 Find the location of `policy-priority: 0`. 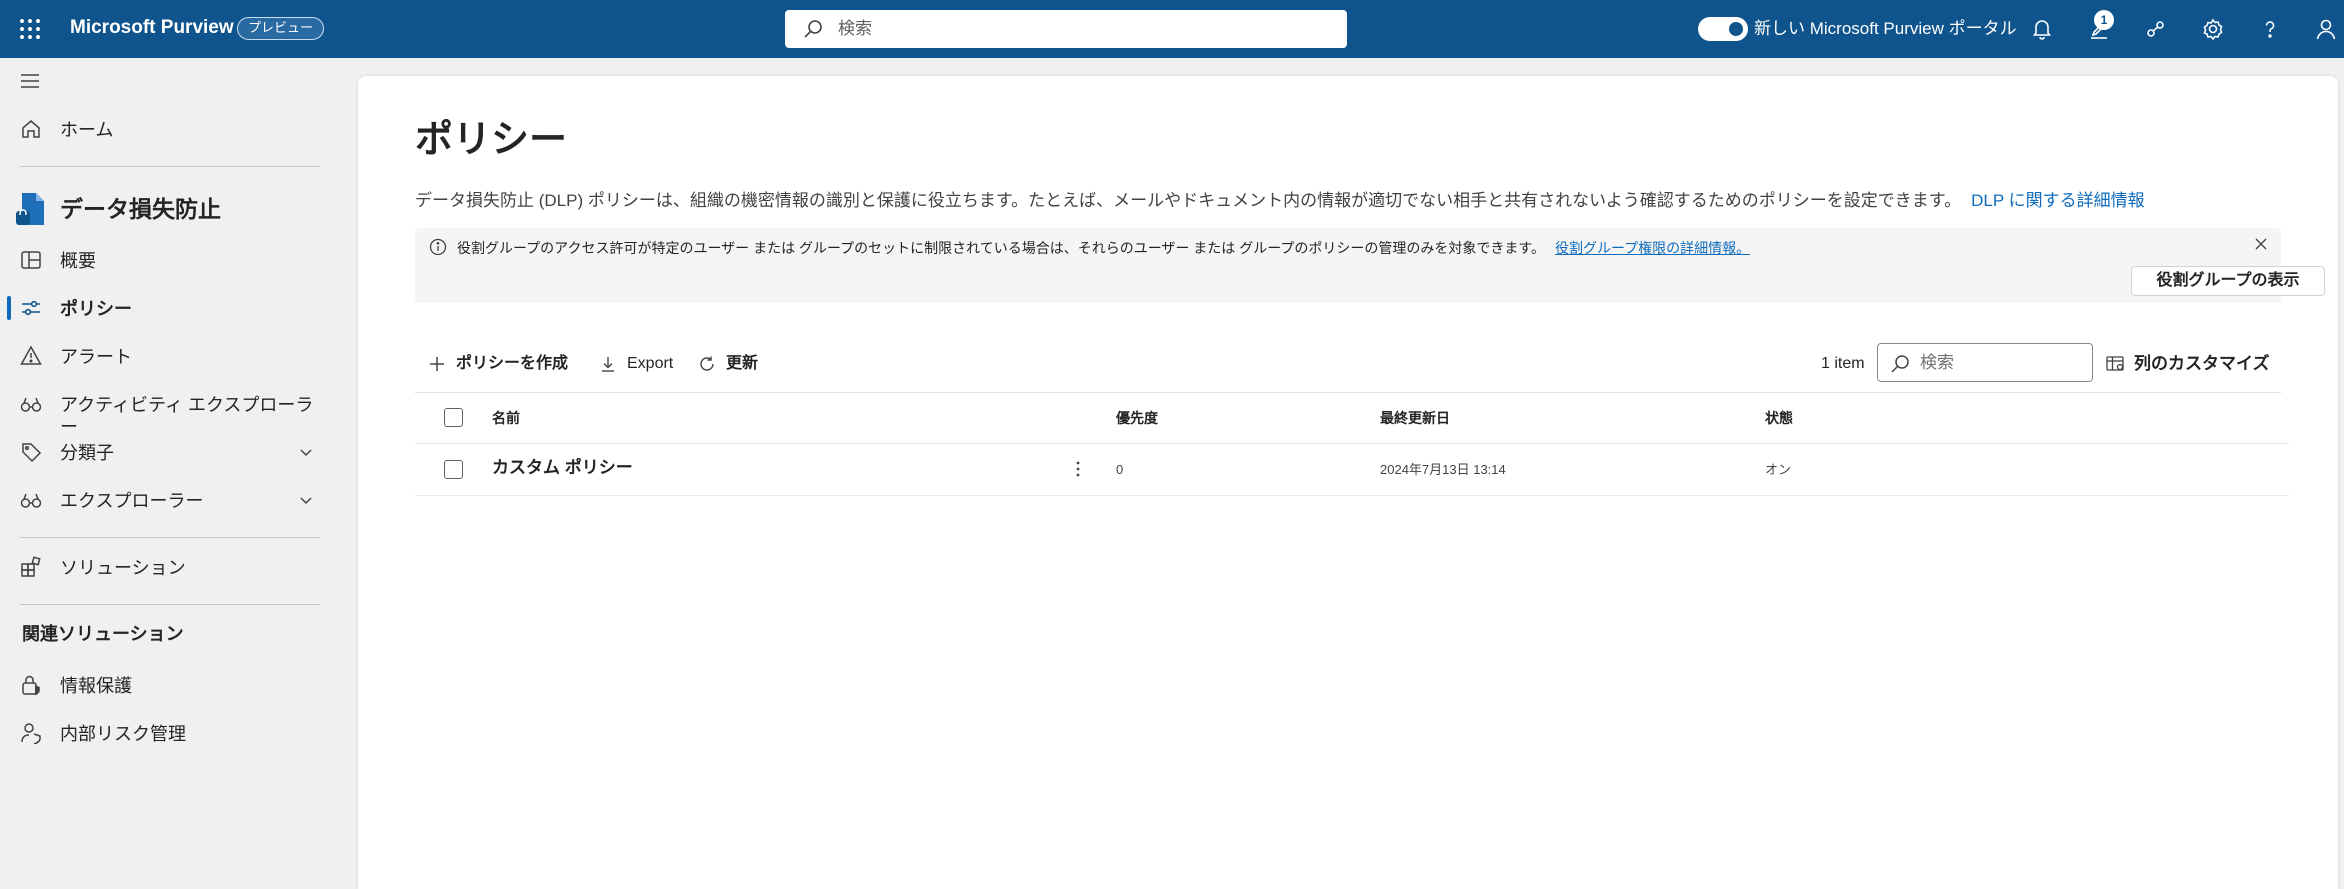

policy-priority: 0 is located at coordinates (1120, 469).